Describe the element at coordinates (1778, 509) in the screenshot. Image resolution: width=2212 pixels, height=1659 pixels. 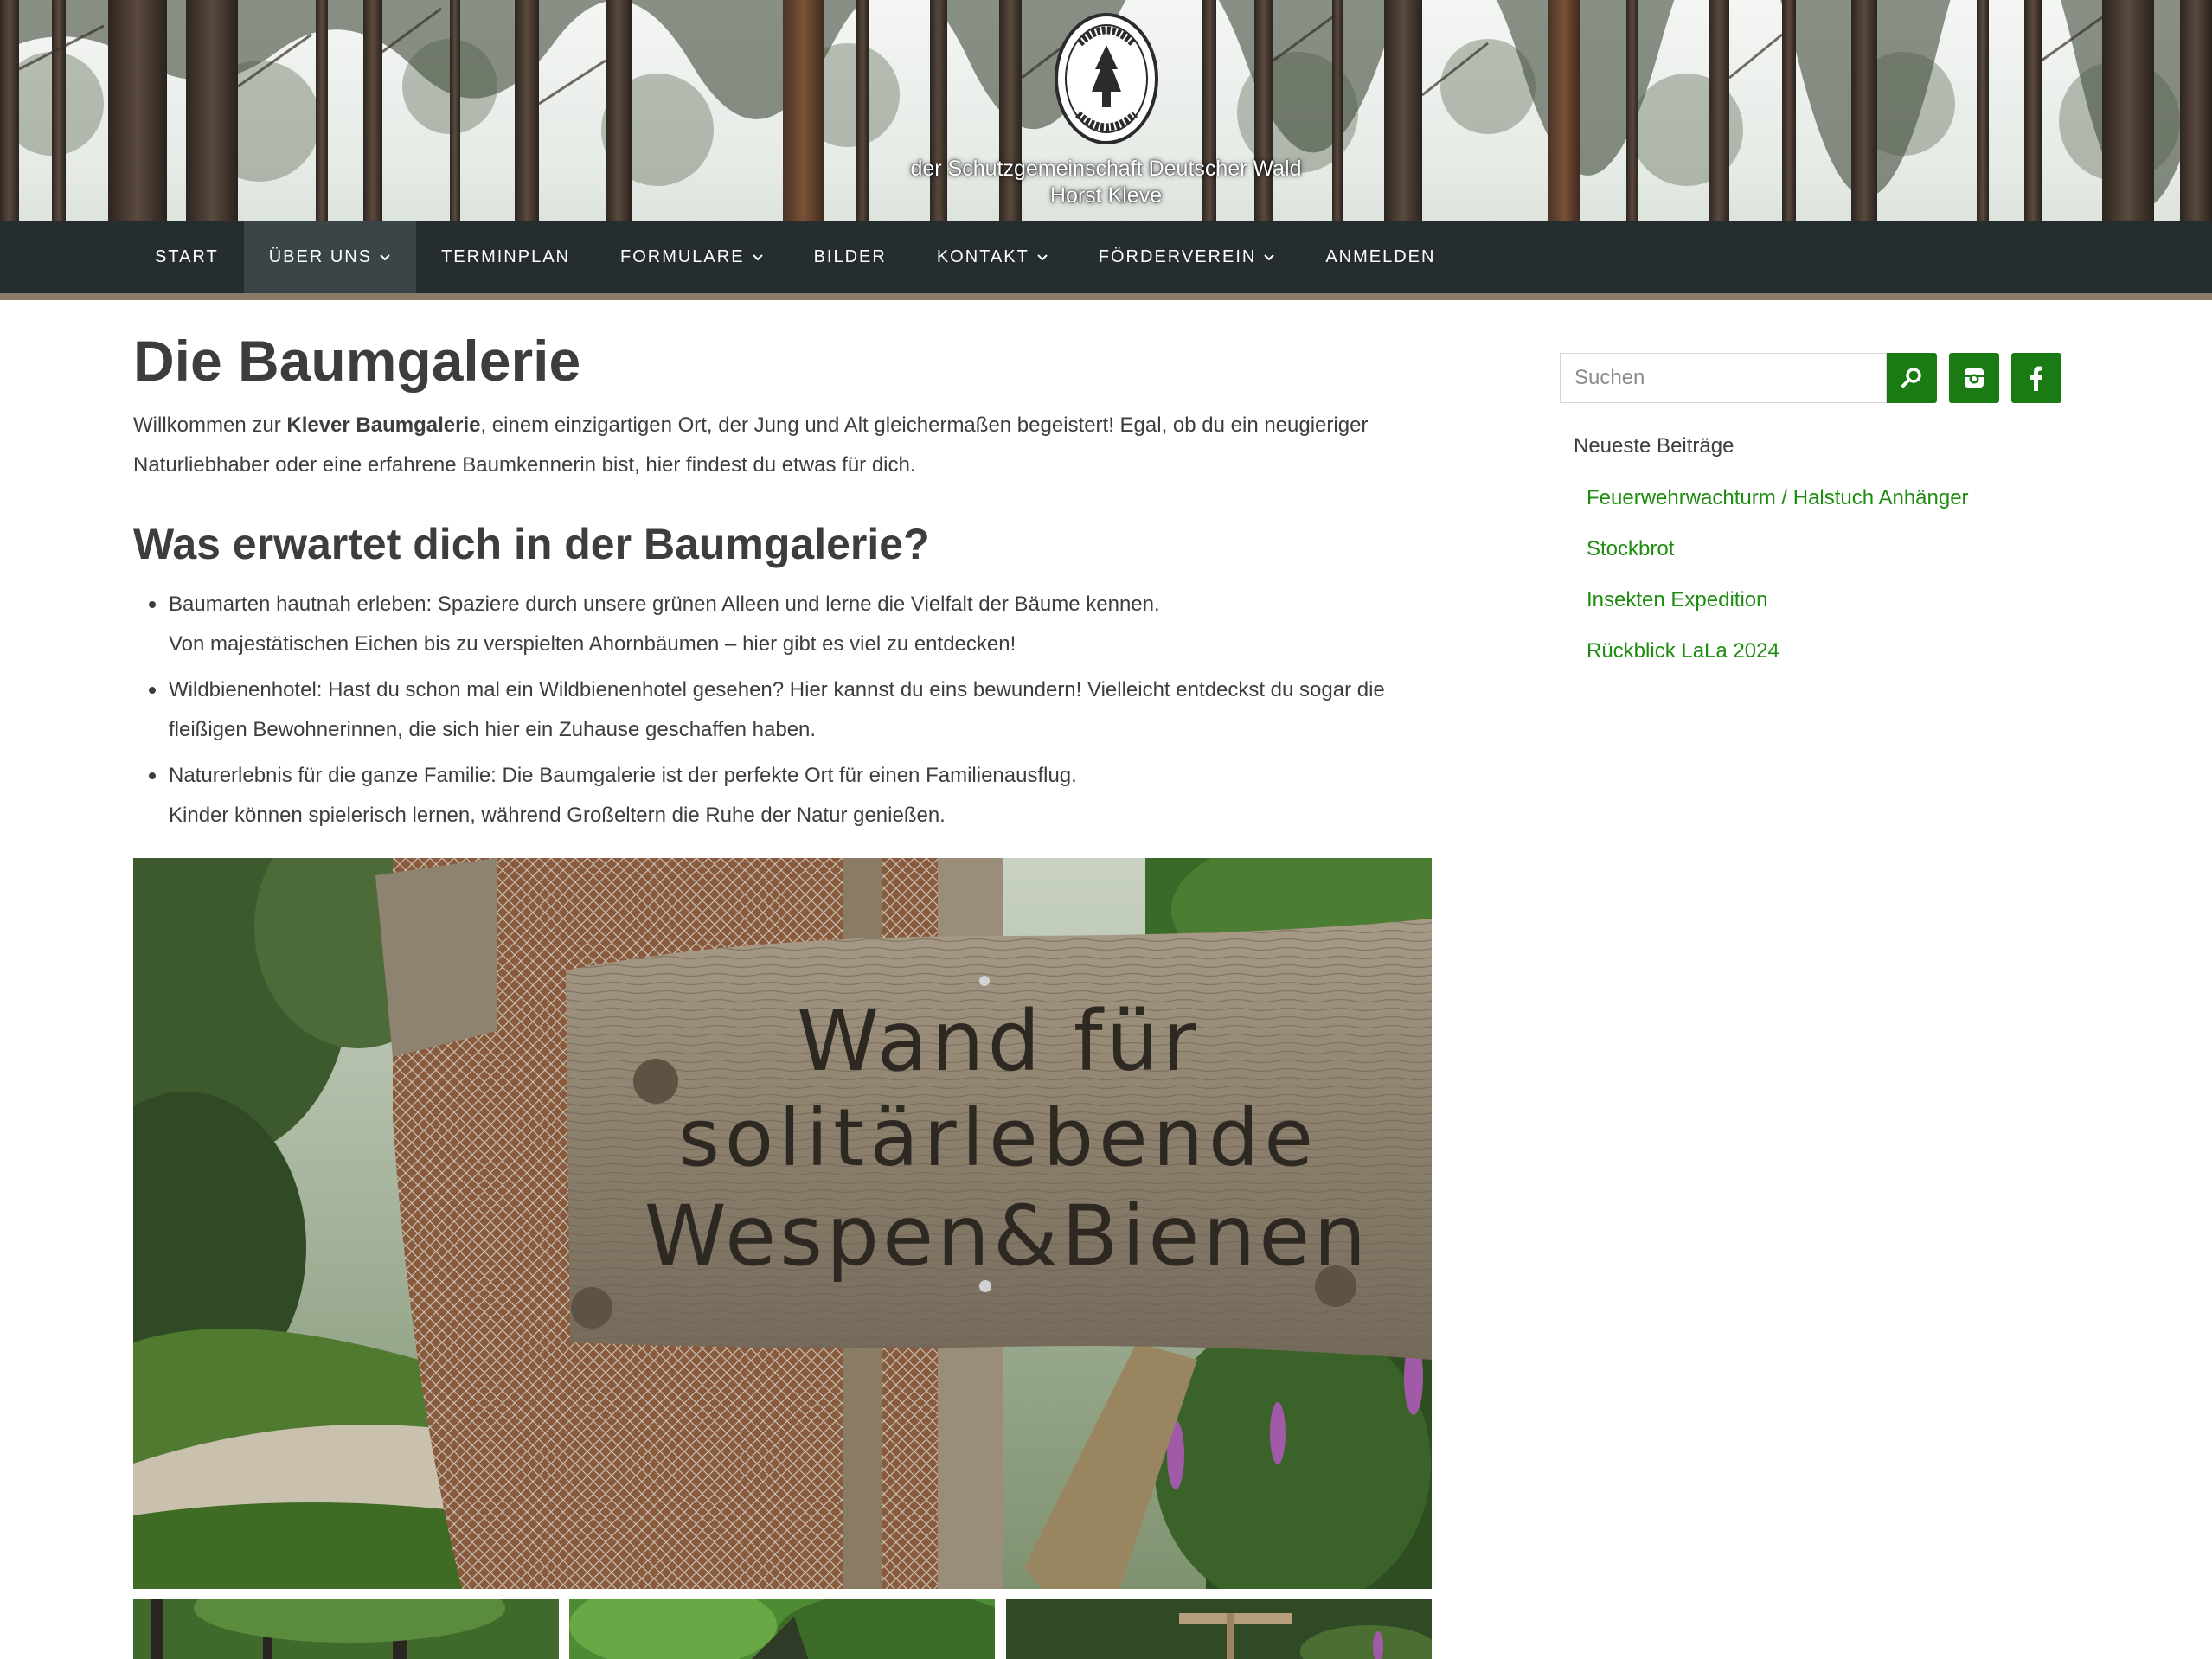
I see `list-item: Feuerwehrwachturm / Halstuch Anhänger` at that location.